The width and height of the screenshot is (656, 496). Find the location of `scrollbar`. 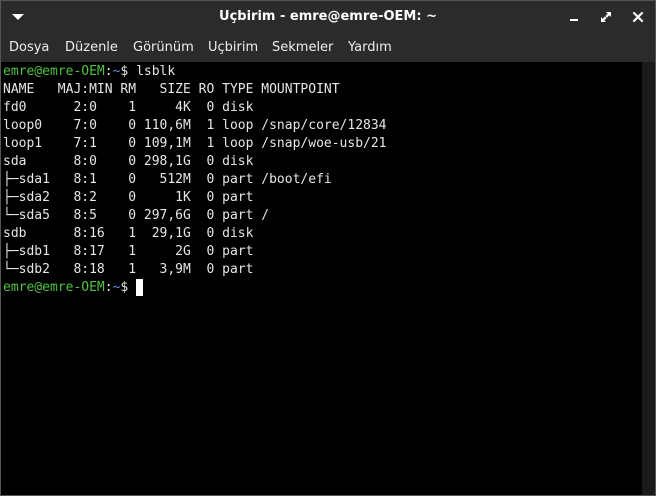

scrollbar is located at coordinates (649, 279).